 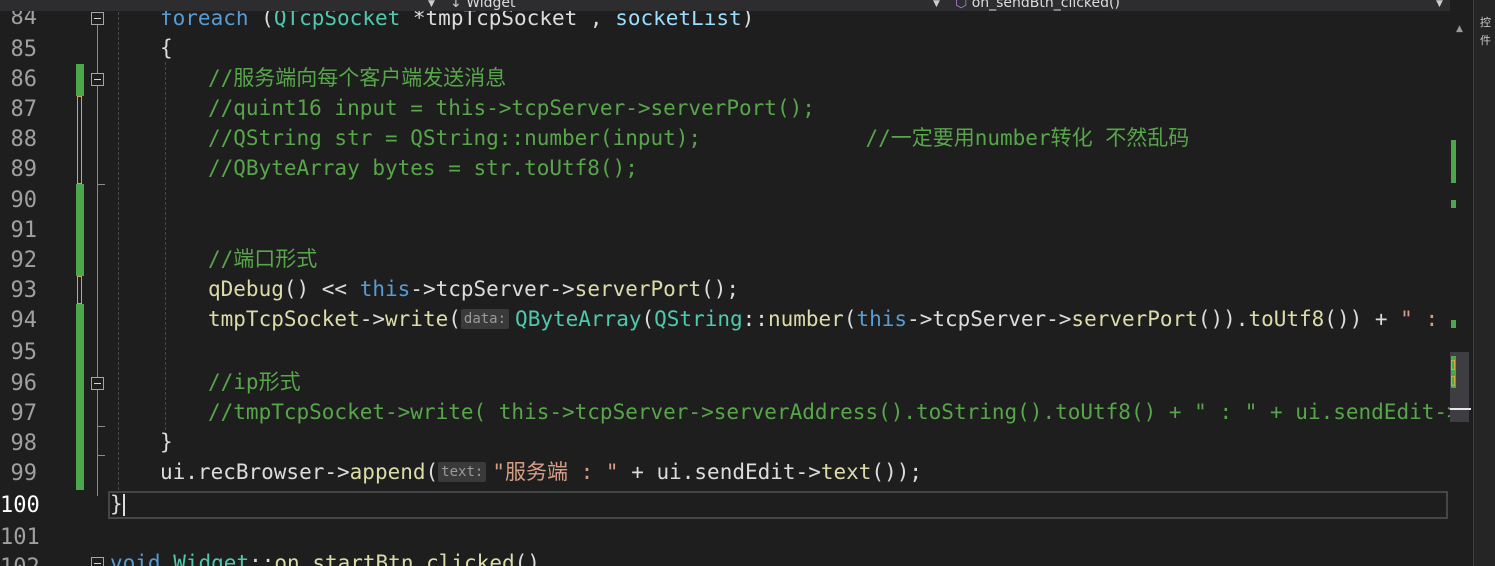 I want to click on method-cube-icon: ⬡, so click(x=961, y=5).